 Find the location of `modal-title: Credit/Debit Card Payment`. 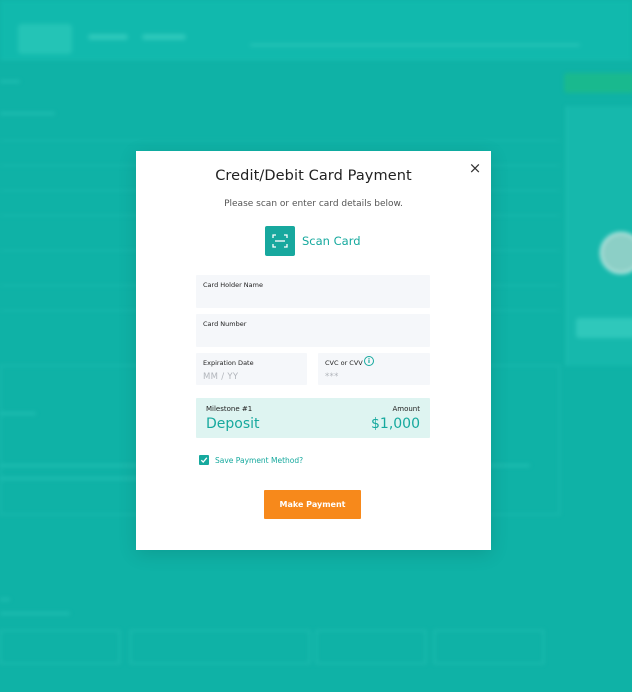

modal-title: Credit/Debit Card Payment is located at coordinates (313, 176).